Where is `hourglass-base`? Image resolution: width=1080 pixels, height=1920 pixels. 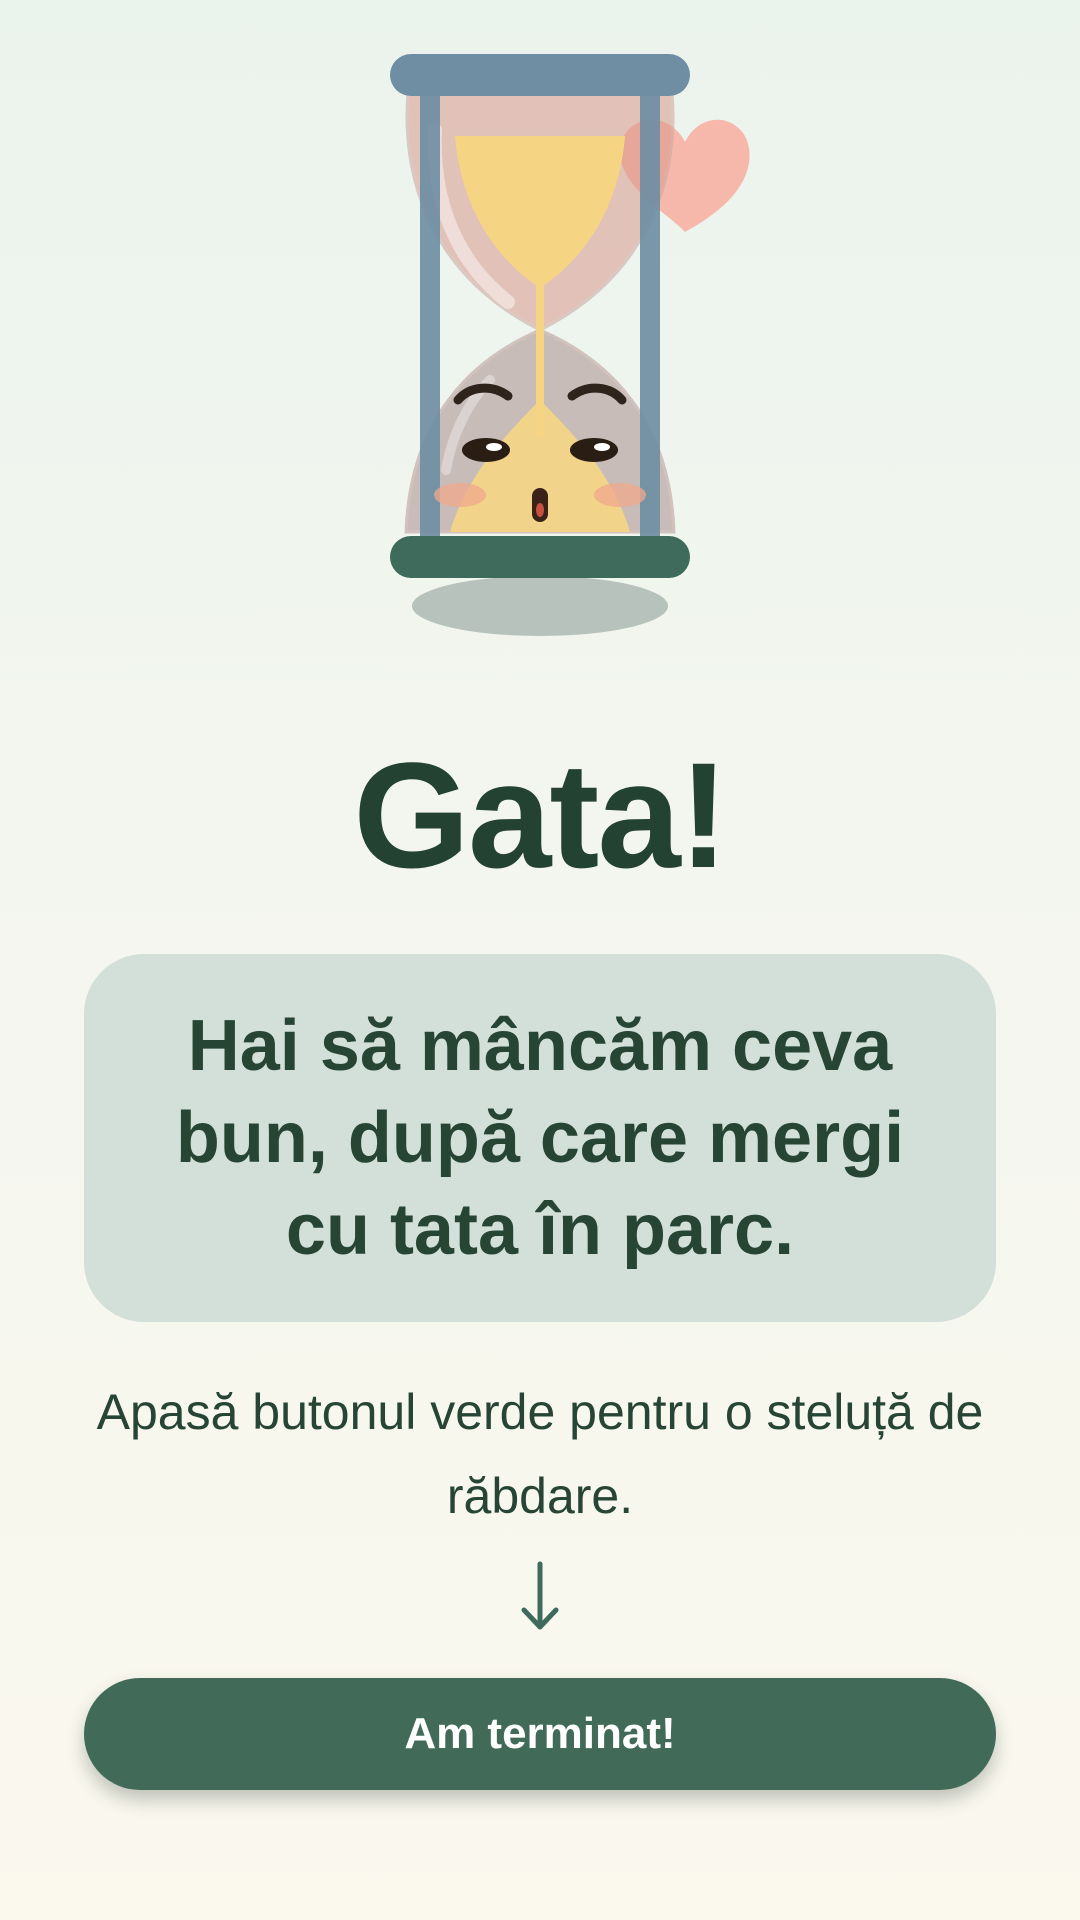 hourglass-base is located at coordinates (540, 557).